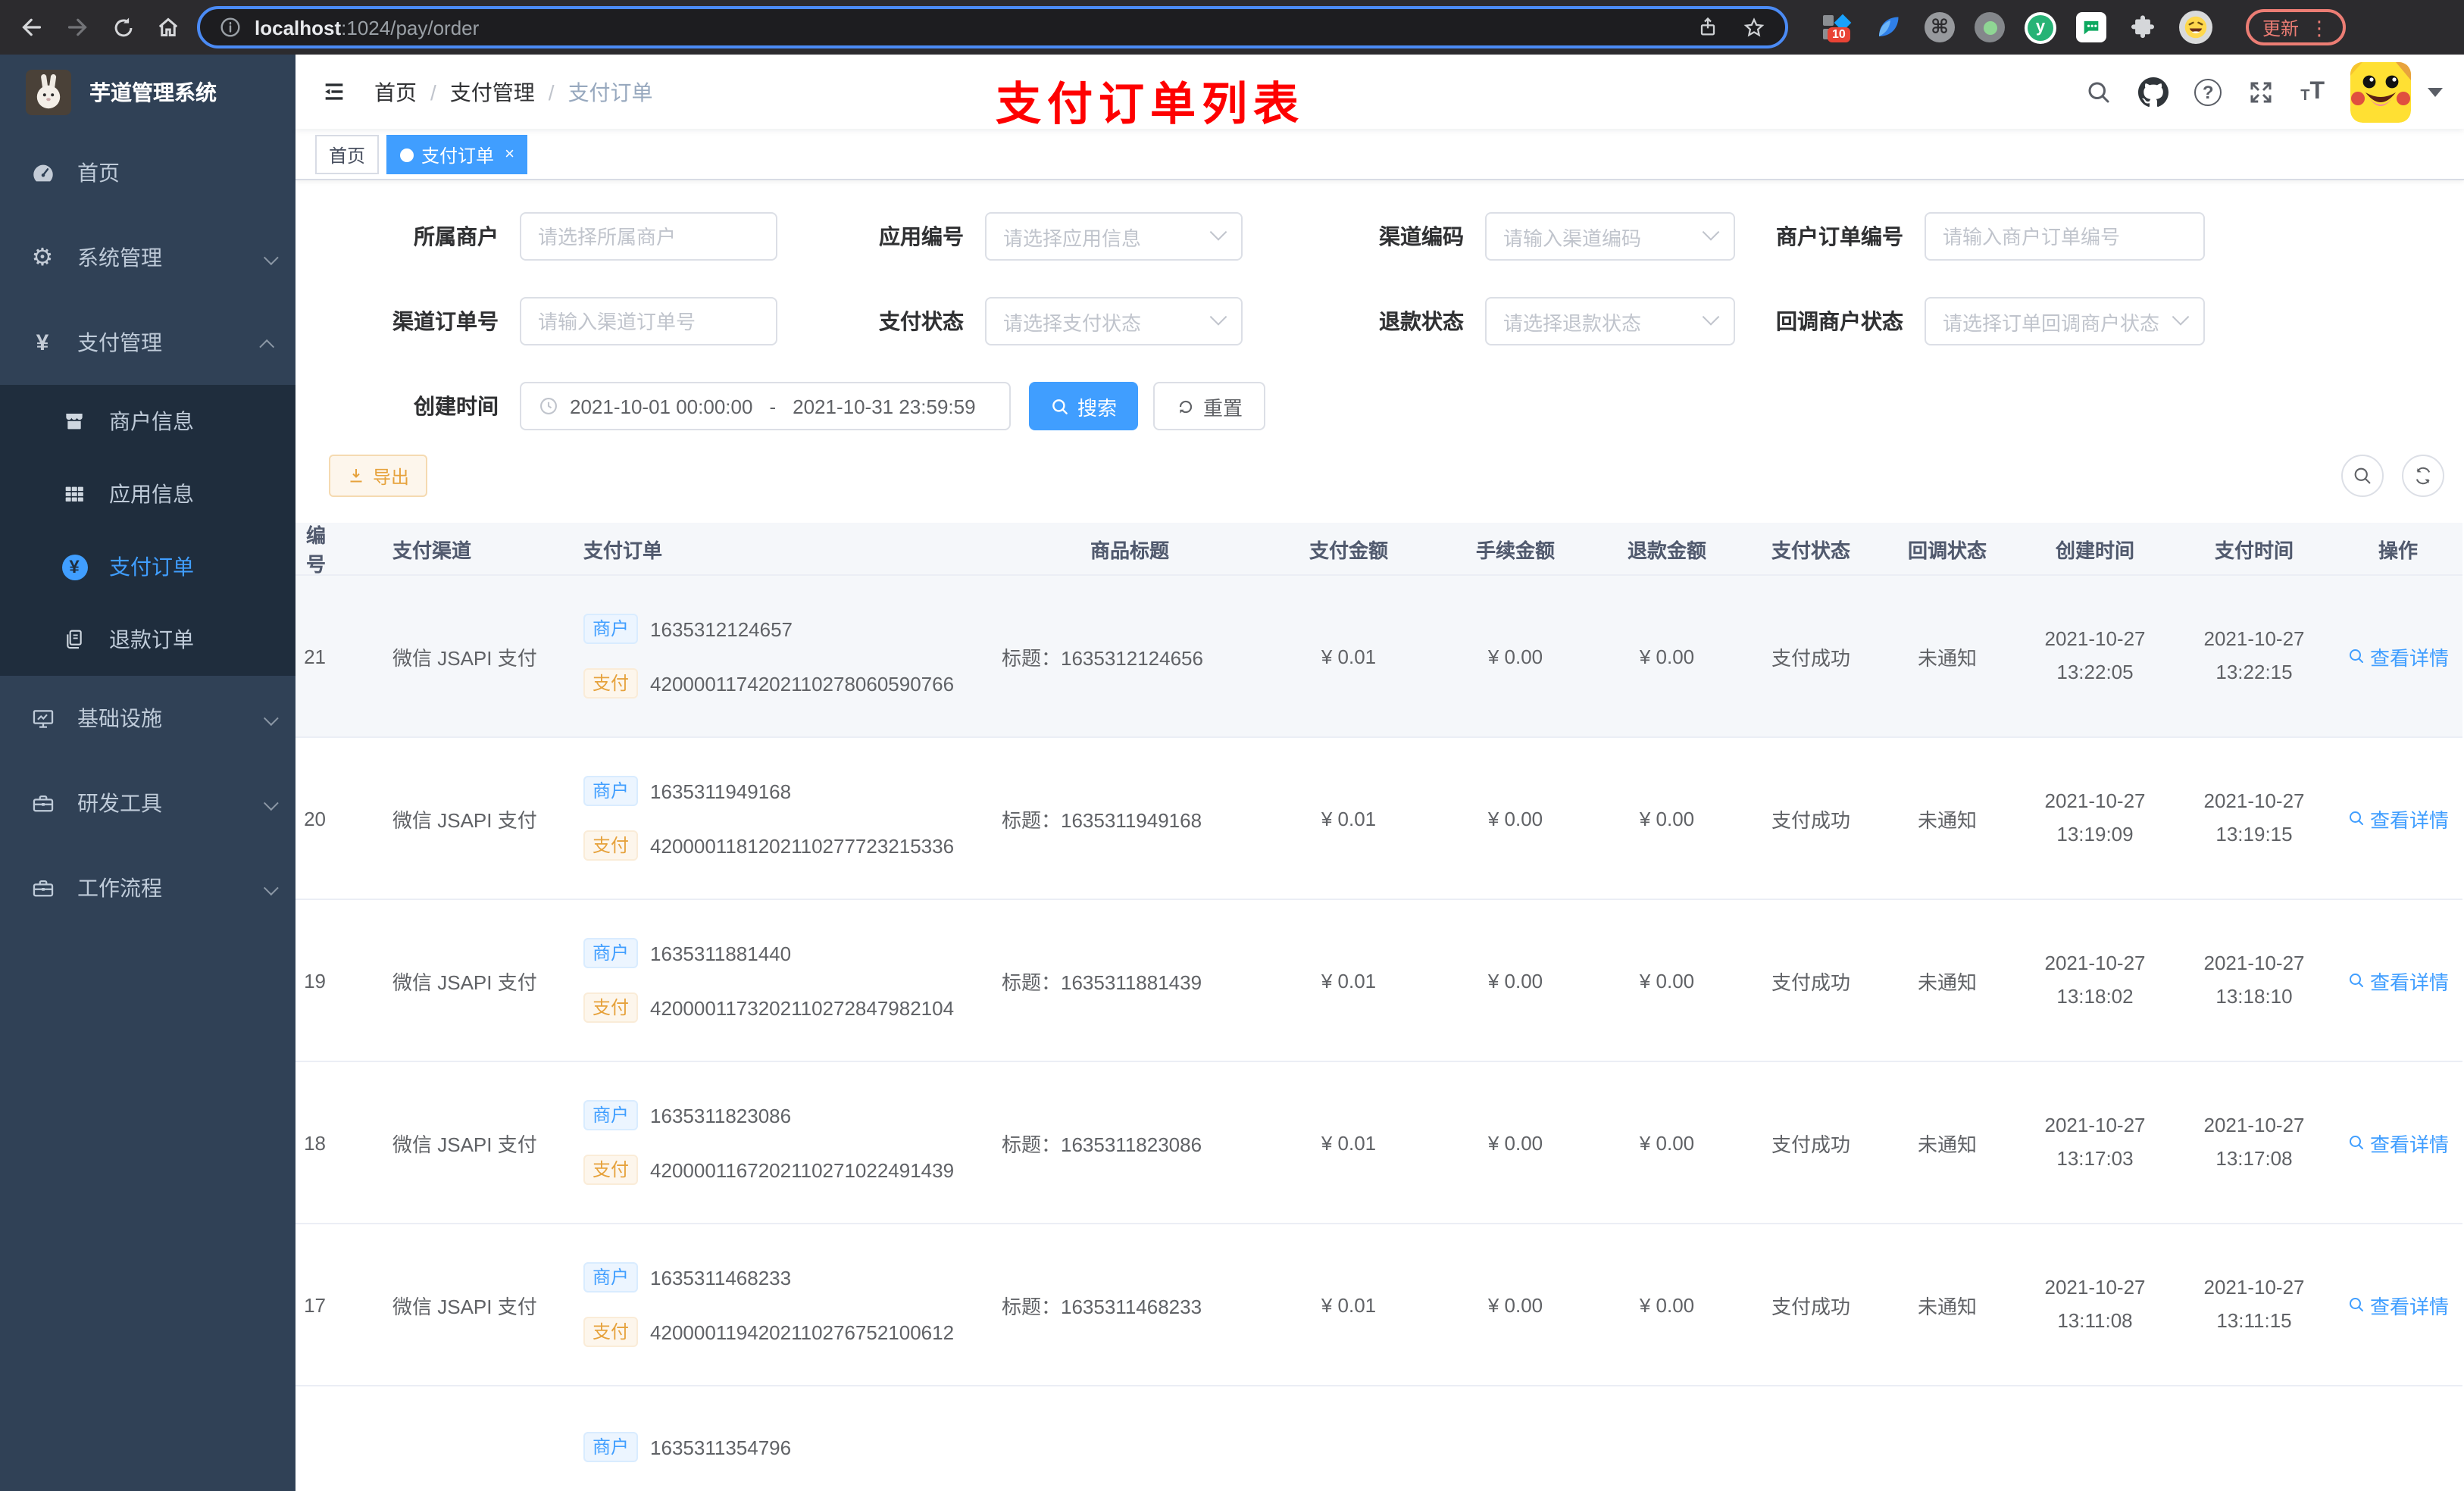  I want to click on breadcrumb-section: 支付管理, so click(492, 92).